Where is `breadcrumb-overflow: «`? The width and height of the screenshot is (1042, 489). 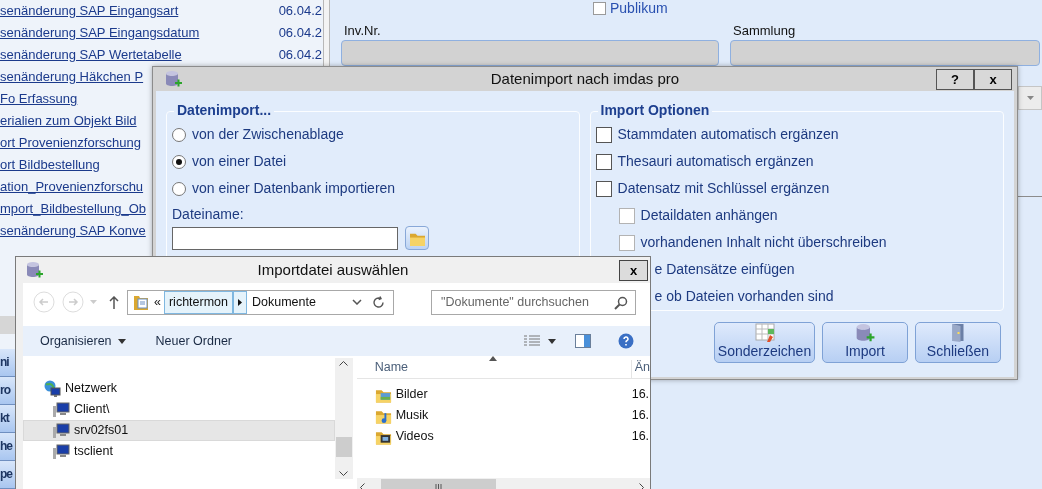
breadcrumb-overflow: « is located at coordinates (157, 302).